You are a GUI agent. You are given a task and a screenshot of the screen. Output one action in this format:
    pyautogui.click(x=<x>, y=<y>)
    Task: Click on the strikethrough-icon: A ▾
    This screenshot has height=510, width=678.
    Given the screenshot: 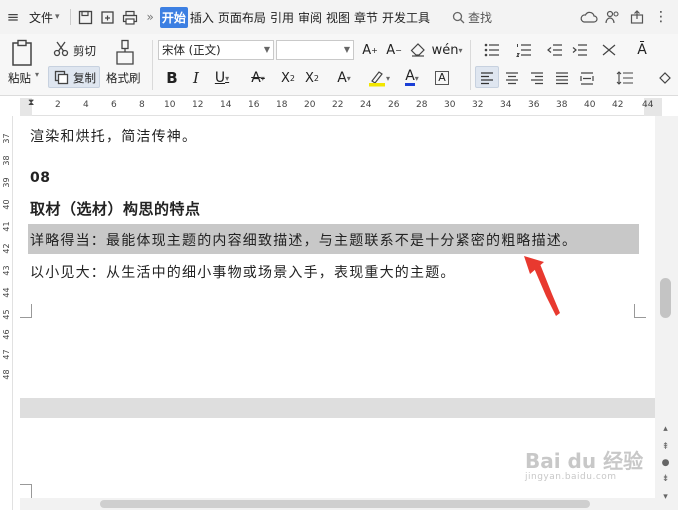 What is the action you would take?
    pyautogui.click(x=258, y=78)
    